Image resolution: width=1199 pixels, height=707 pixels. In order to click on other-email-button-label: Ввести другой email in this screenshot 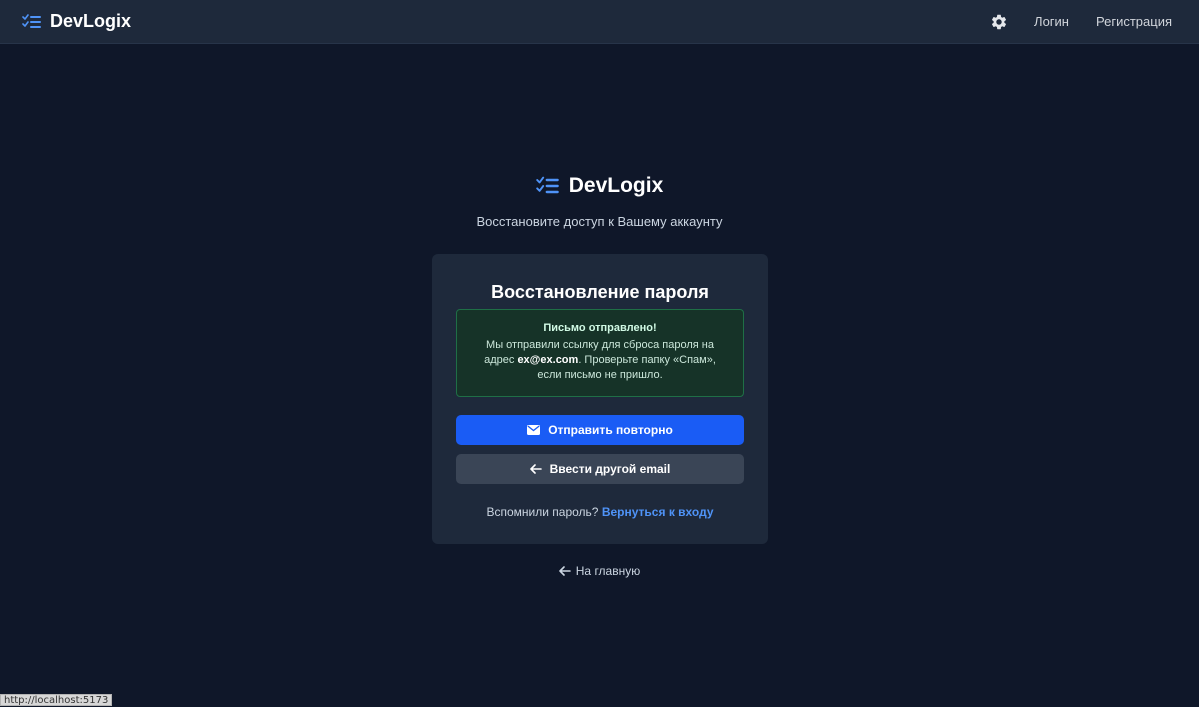, I will do `click(610, 469)`.